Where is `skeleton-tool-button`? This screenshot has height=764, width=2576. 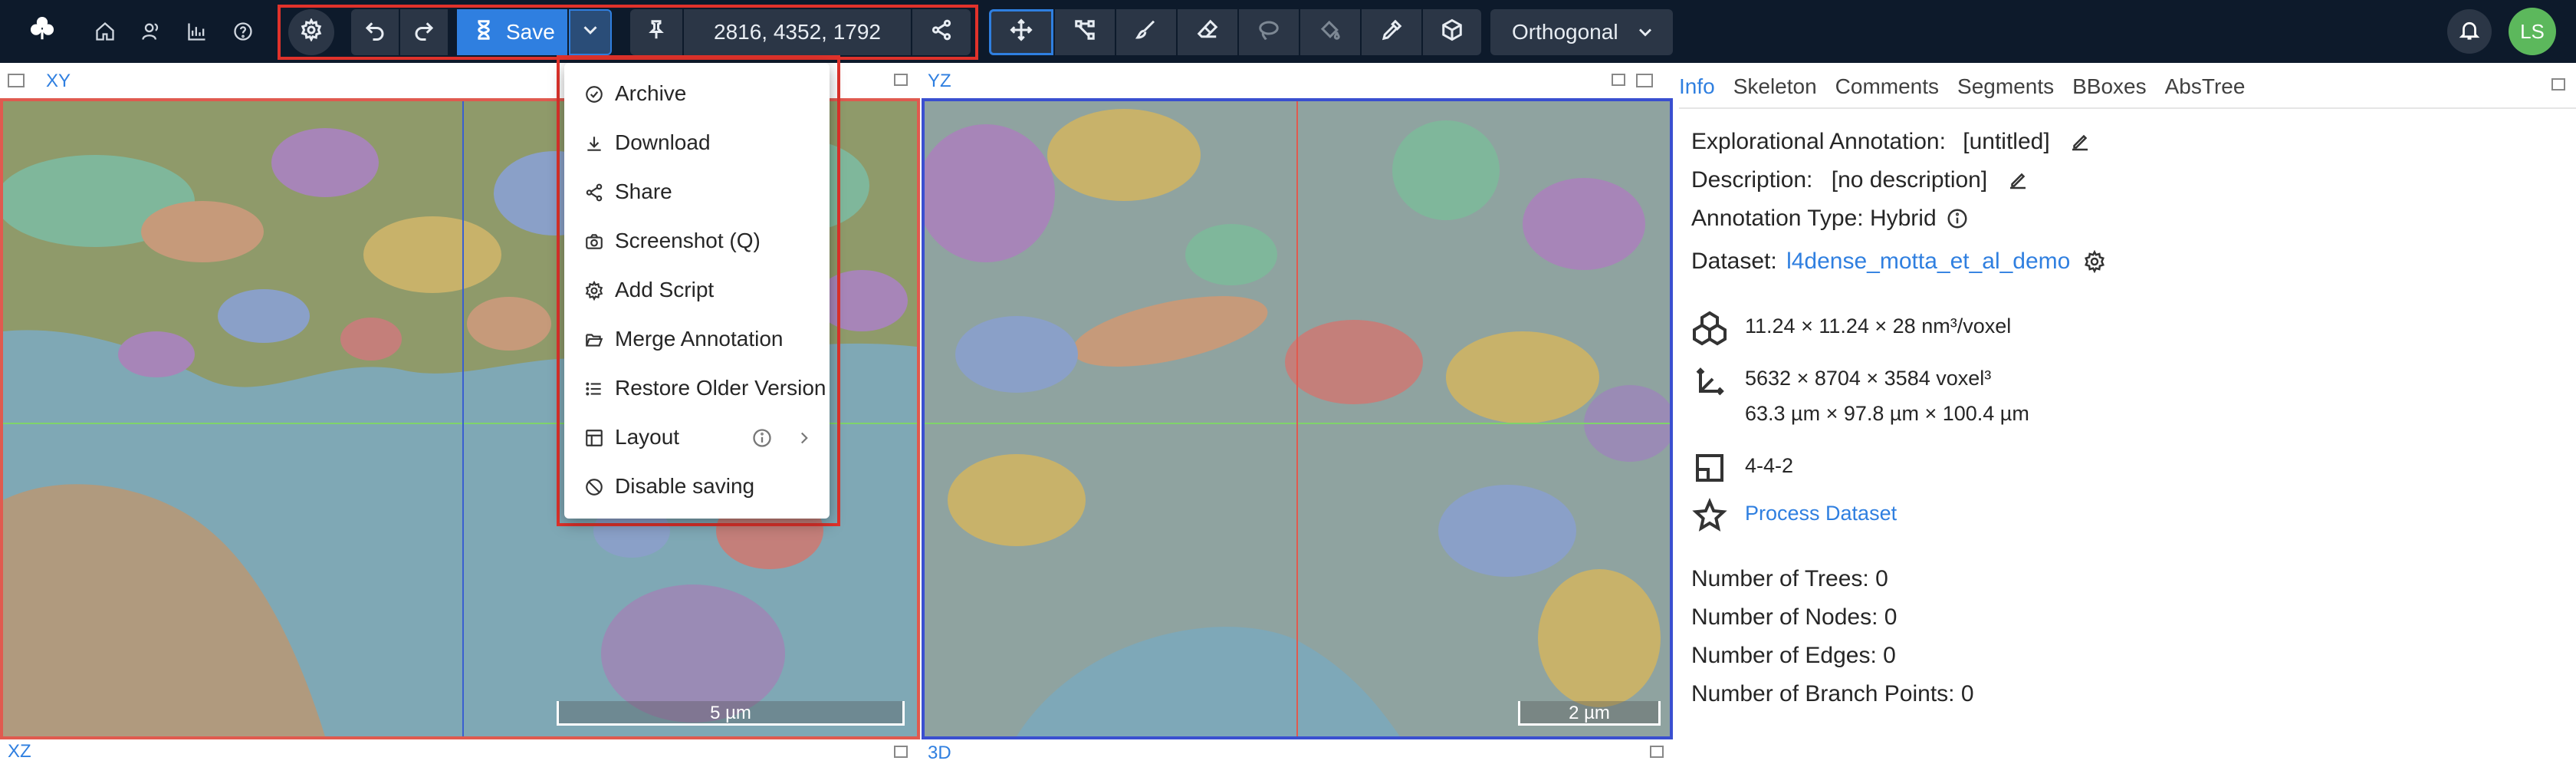 skeleton-tool-button is located at coordinates (1085, 32).